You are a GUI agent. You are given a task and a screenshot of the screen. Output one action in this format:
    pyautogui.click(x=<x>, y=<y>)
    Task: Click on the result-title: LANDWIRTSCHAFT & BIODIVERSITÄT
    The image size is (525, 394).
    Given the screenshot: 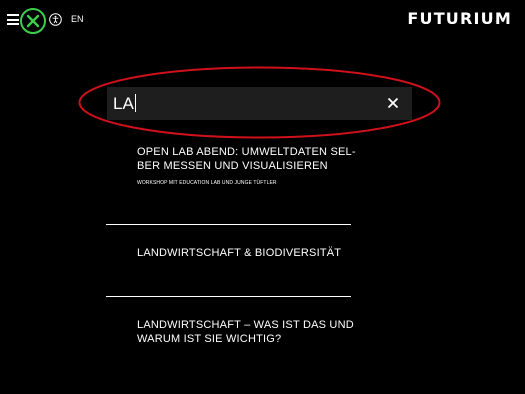 What is the action you would take?
    pyautogui.click(x=239, y=253)
    